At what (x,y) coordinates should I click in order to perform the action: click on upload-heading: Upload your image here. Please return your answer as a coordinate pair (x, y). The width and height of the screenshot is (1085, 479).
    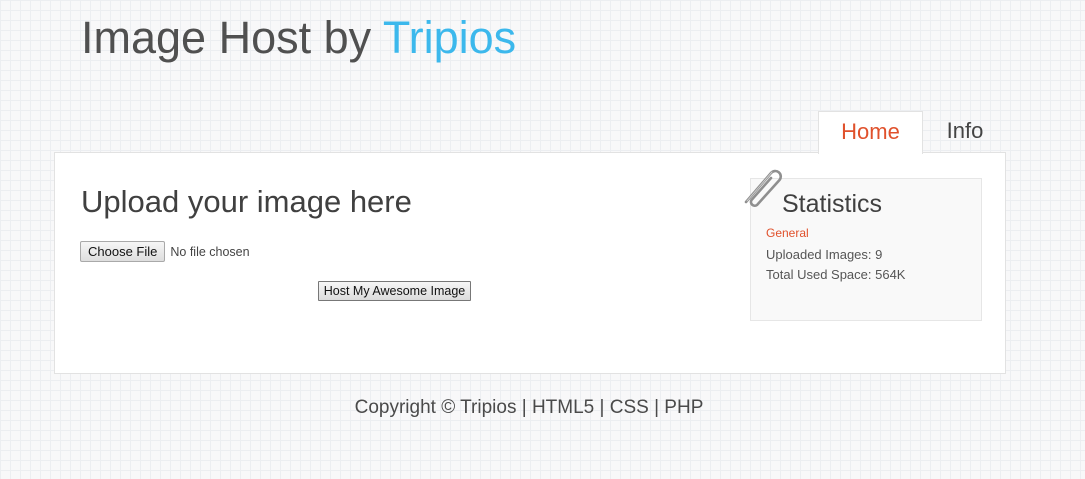
    Looking at the image, I should click on (246, 201).